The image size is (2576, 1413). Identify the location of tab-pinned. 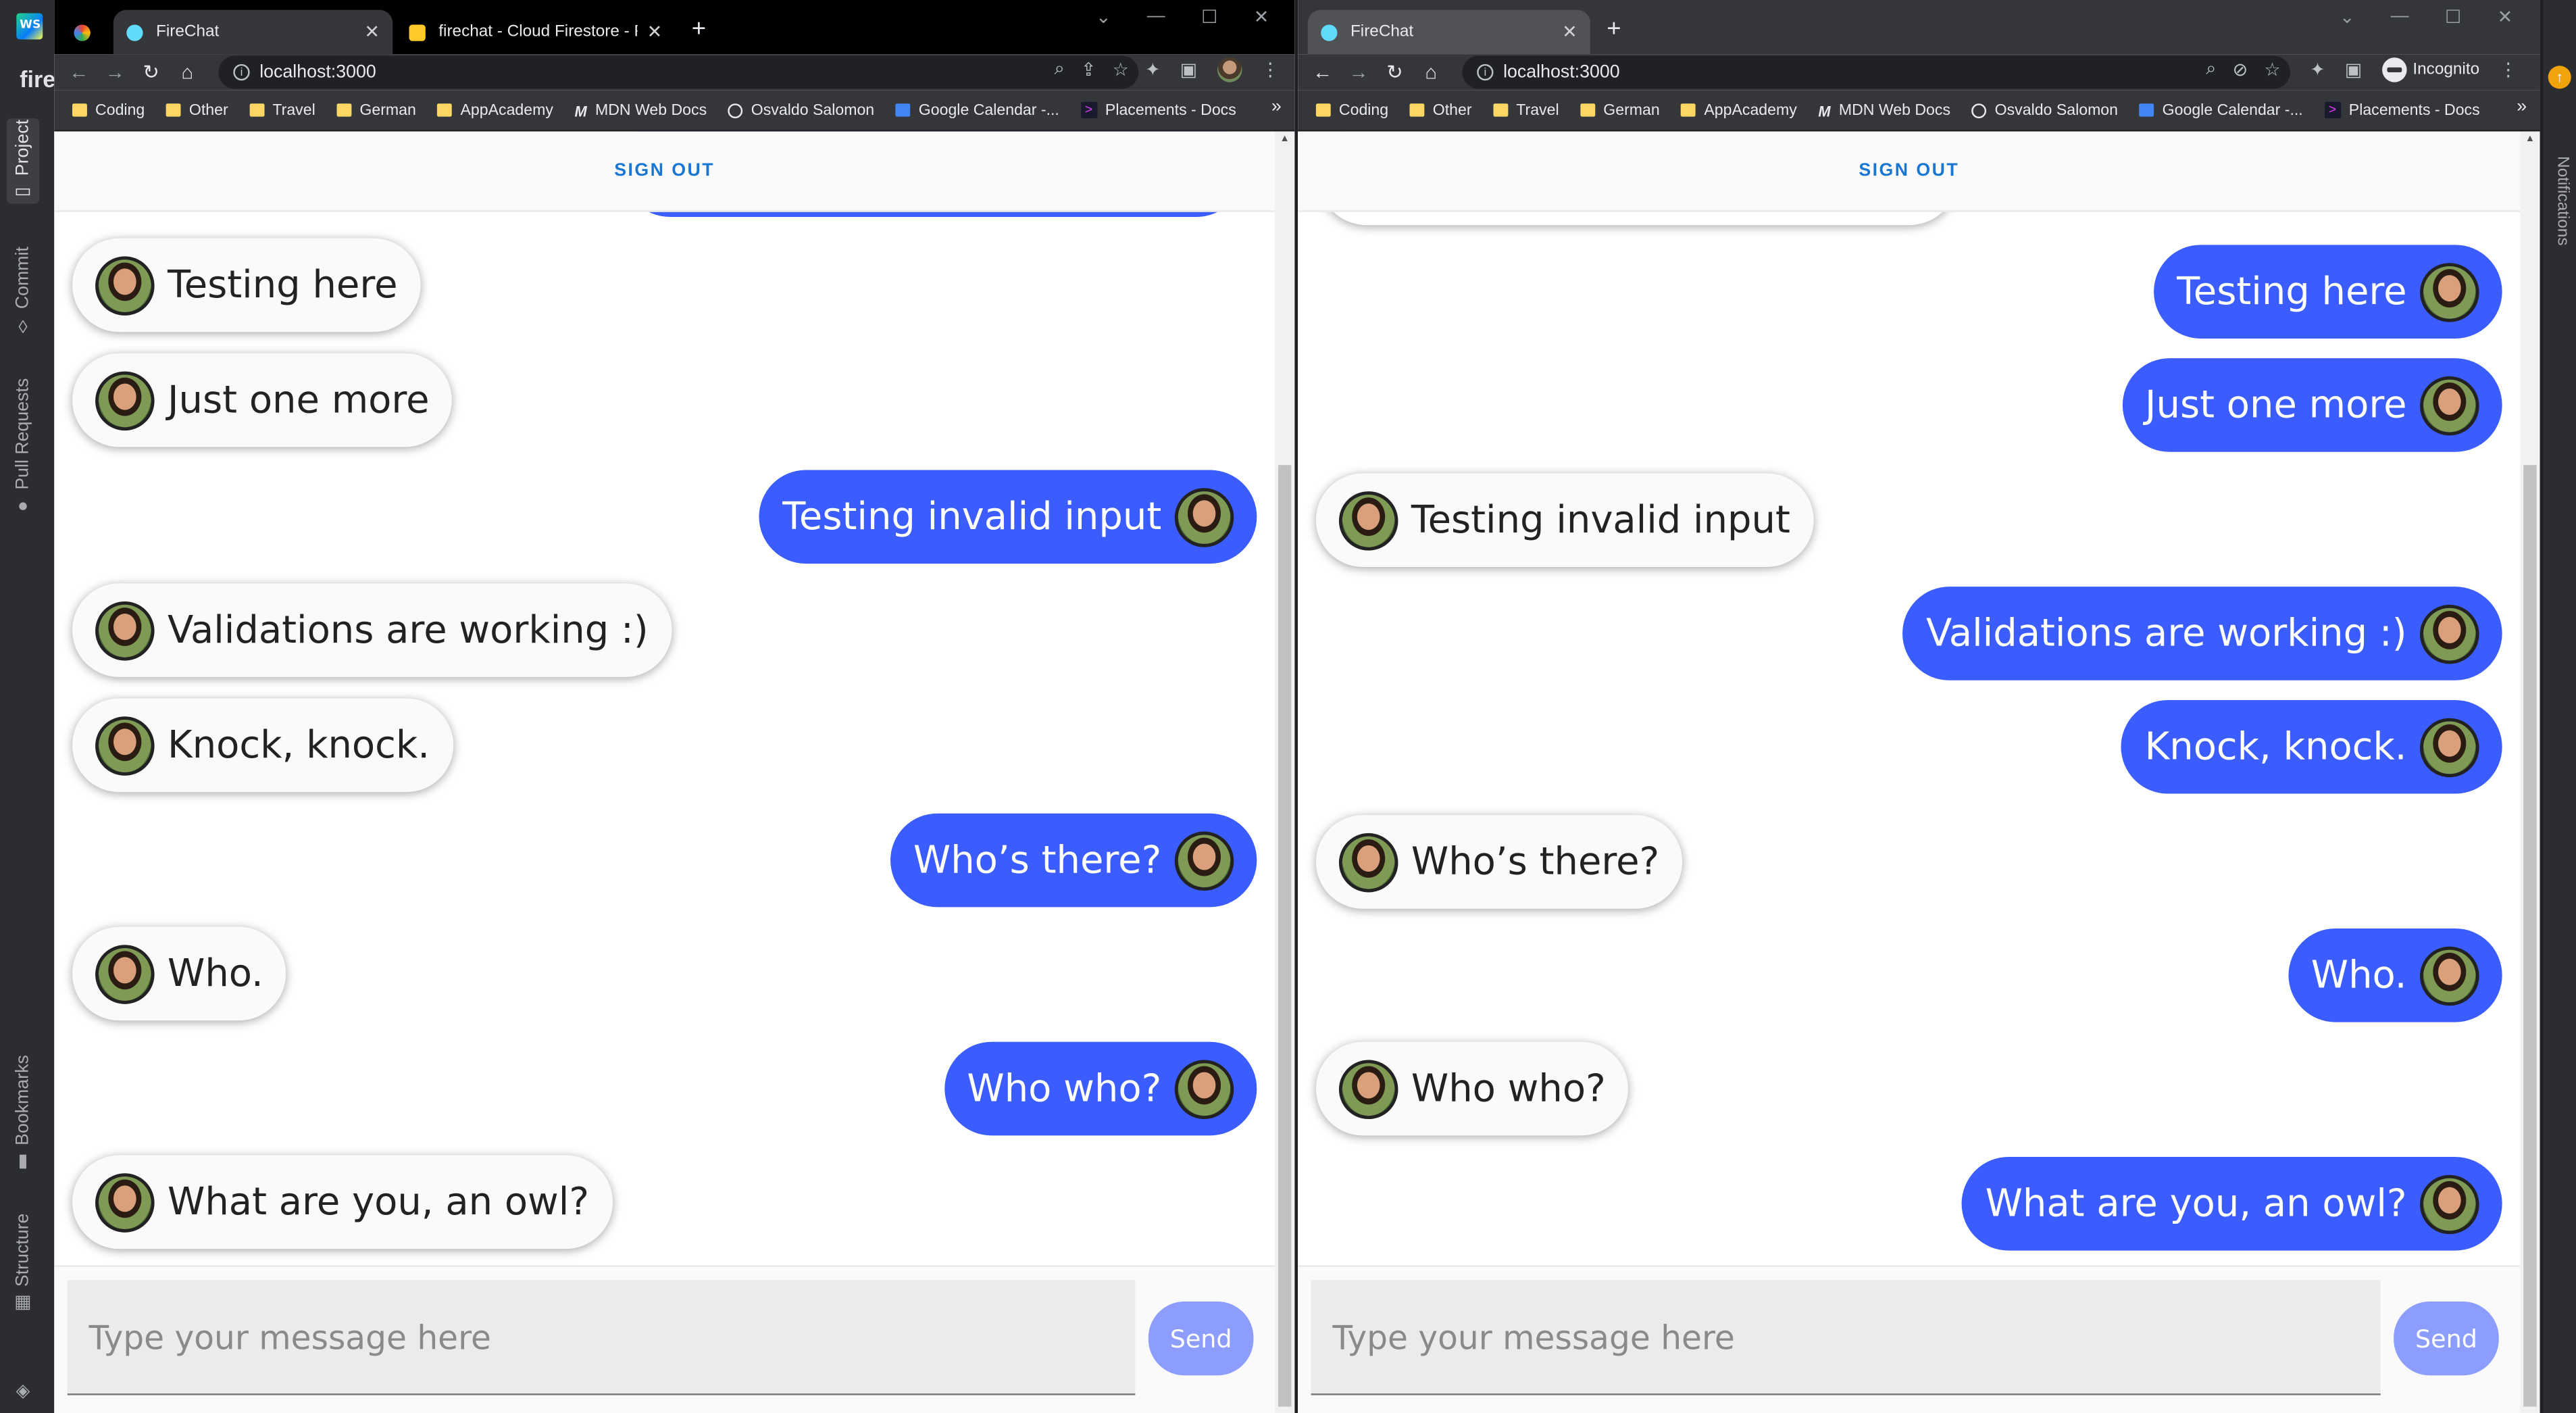
(87, 32).